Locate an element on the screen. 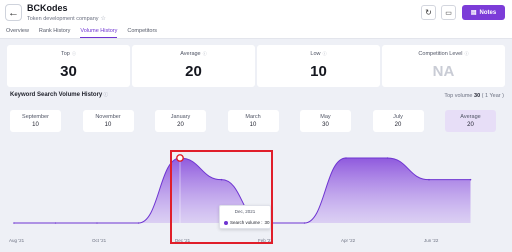  refresh-icon: ↻ is located at coordinates (428, 12).